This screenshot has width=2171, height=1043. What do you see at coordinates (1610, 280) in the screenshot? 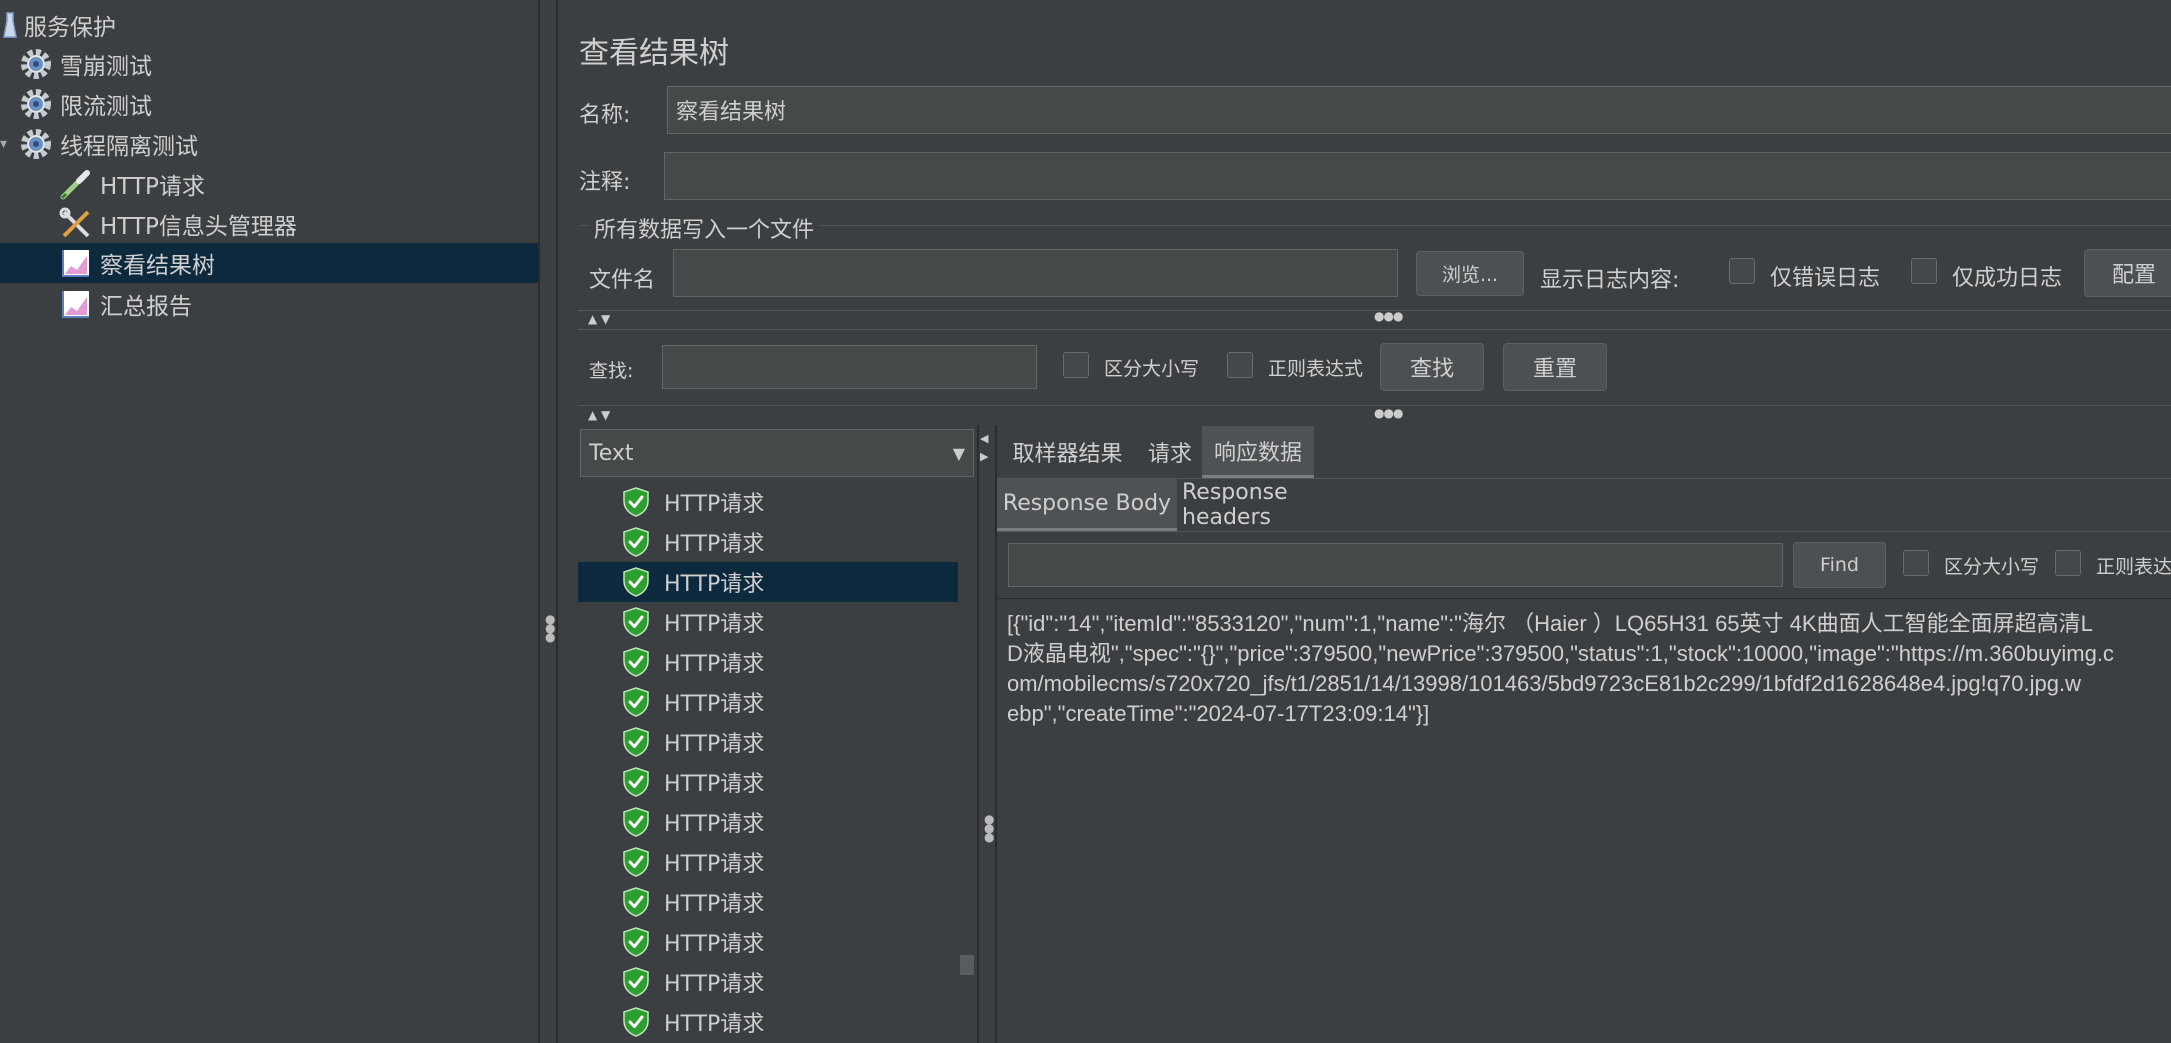
I see `log-content-label: 显示日志内容:` at bounding box center [1610, 280].